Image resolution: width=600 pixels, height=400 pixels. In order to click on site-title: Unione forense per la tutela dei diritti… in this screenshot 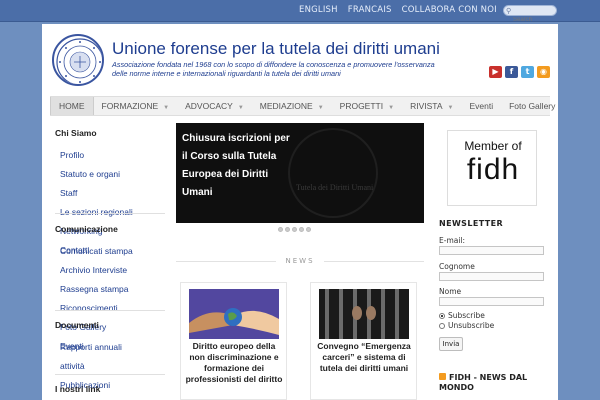, I will do `click(276, 49)`.